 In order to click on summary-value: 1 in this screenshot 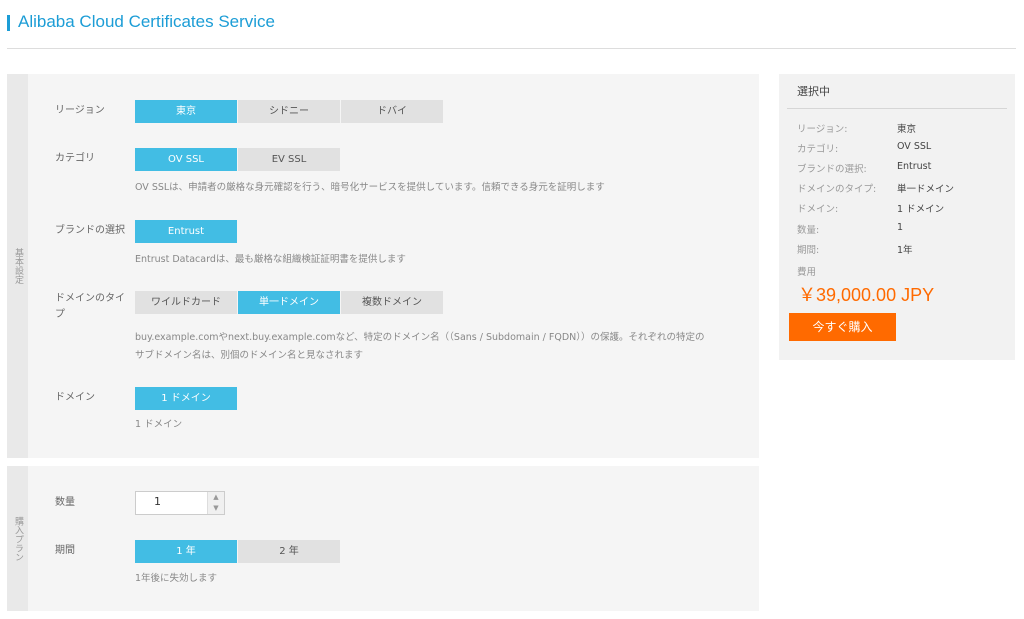, I will do `click(900, 227)`.